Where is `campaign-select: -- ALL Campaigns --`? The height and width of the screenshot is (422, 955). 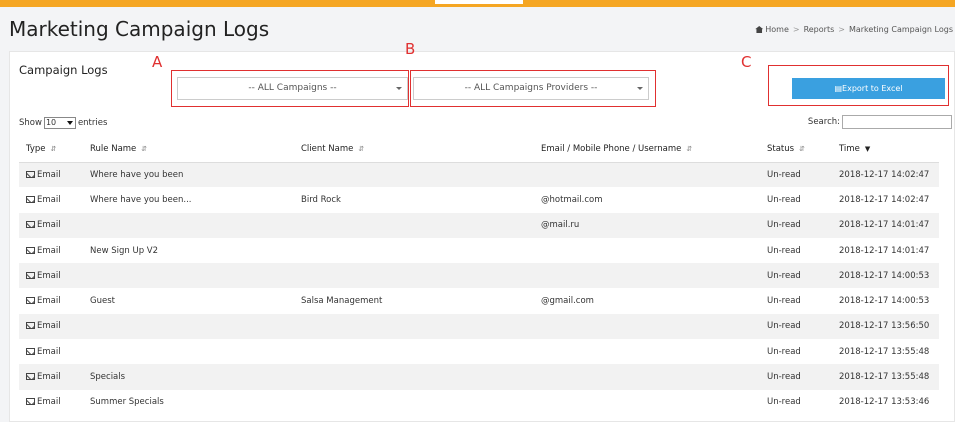
campaign-select: -- ALL Campaigns -- is located at coordinates (292, 88).